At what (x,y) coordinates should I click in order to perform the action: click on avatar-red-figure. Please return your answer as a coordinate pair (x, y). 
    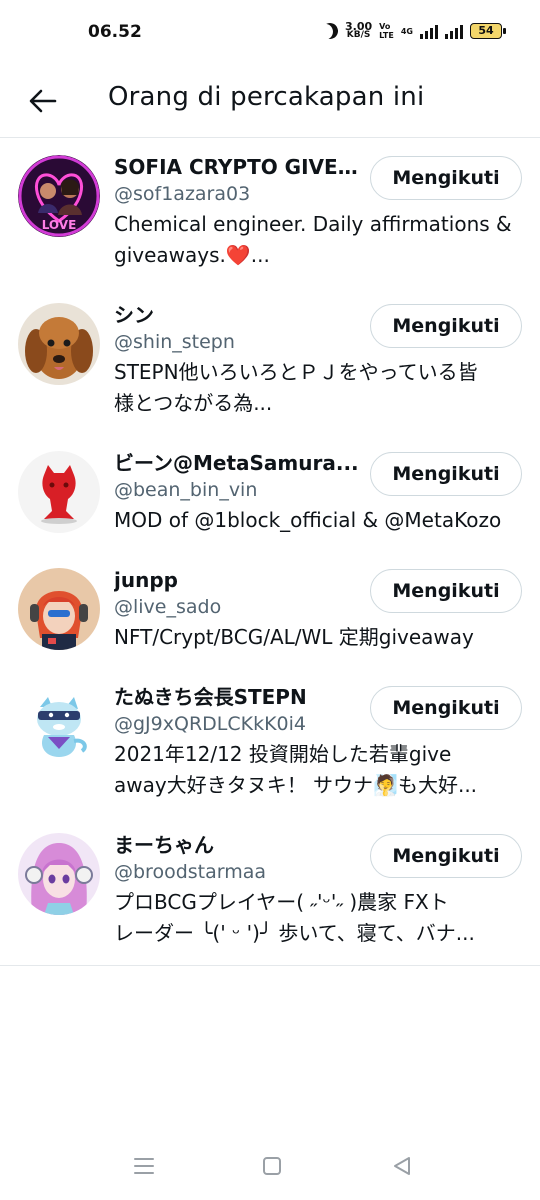
    Looking at the image, I should click on (59, 492).